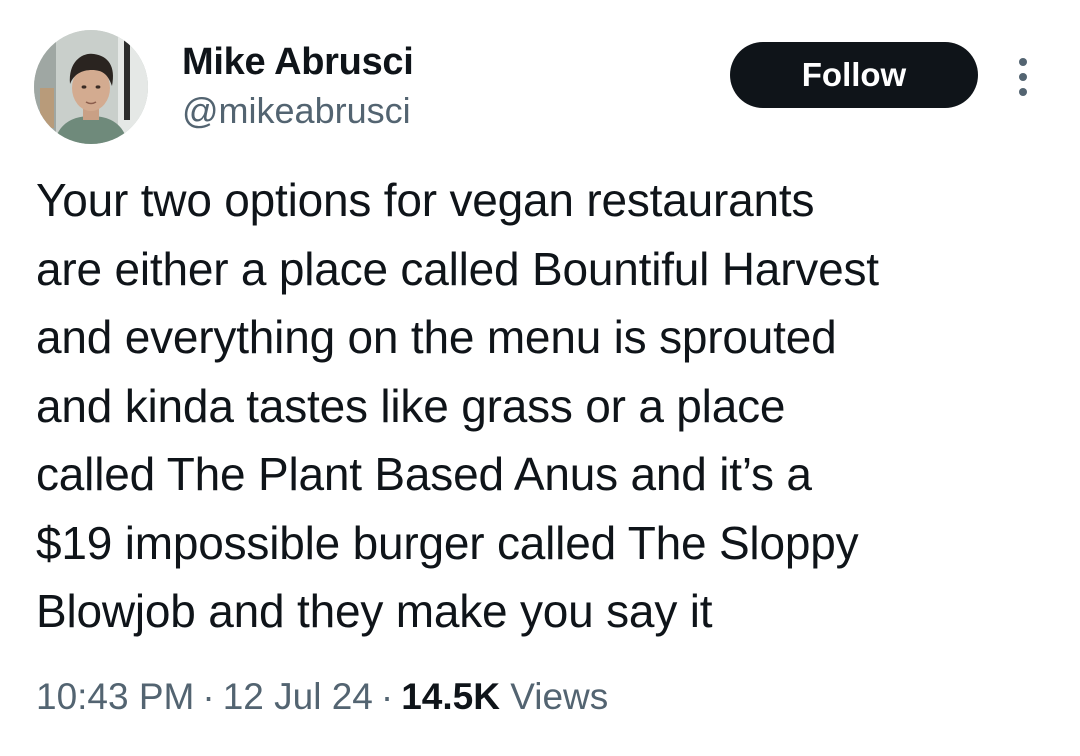 The height and width of the screenshot is (756, 1080). What do you see at coordinates (559, 696) in the screenshot?
I see `views-label: Views` at bounding box center [559, 696].